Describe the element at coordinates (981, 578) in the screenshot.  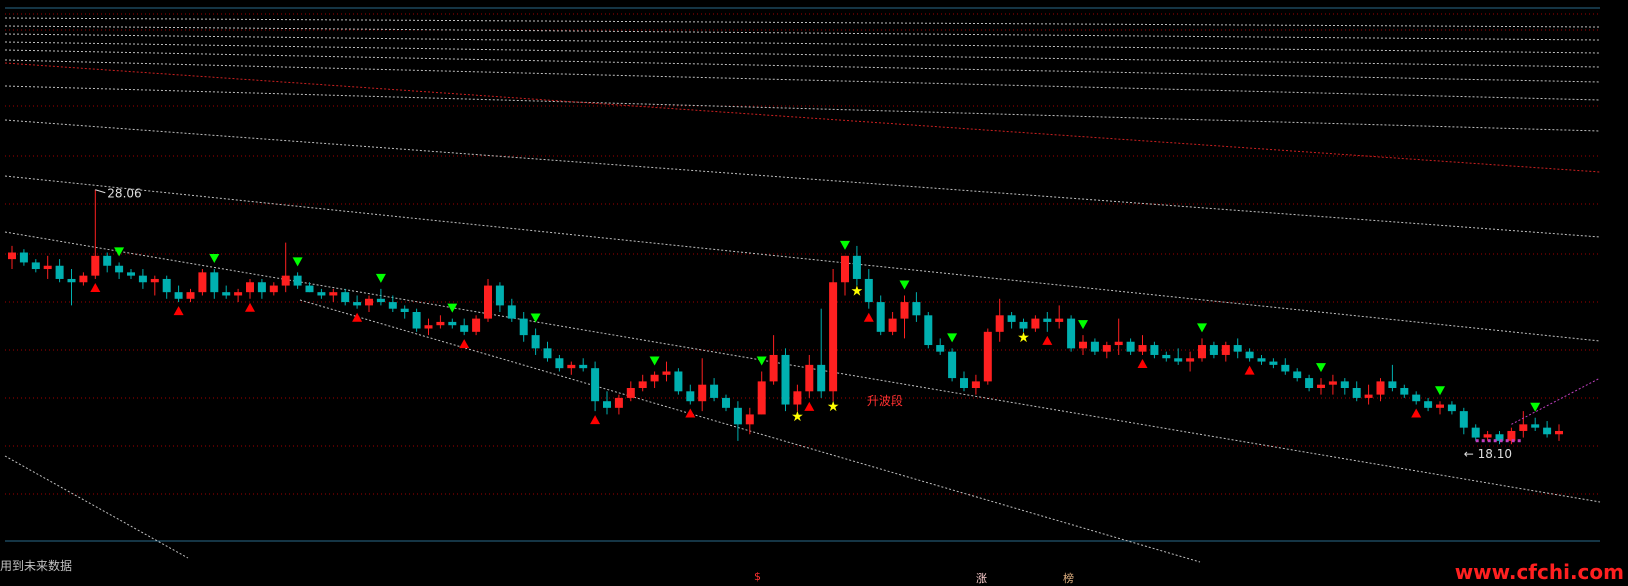
I see `indicator-badge: 涨` at that location.